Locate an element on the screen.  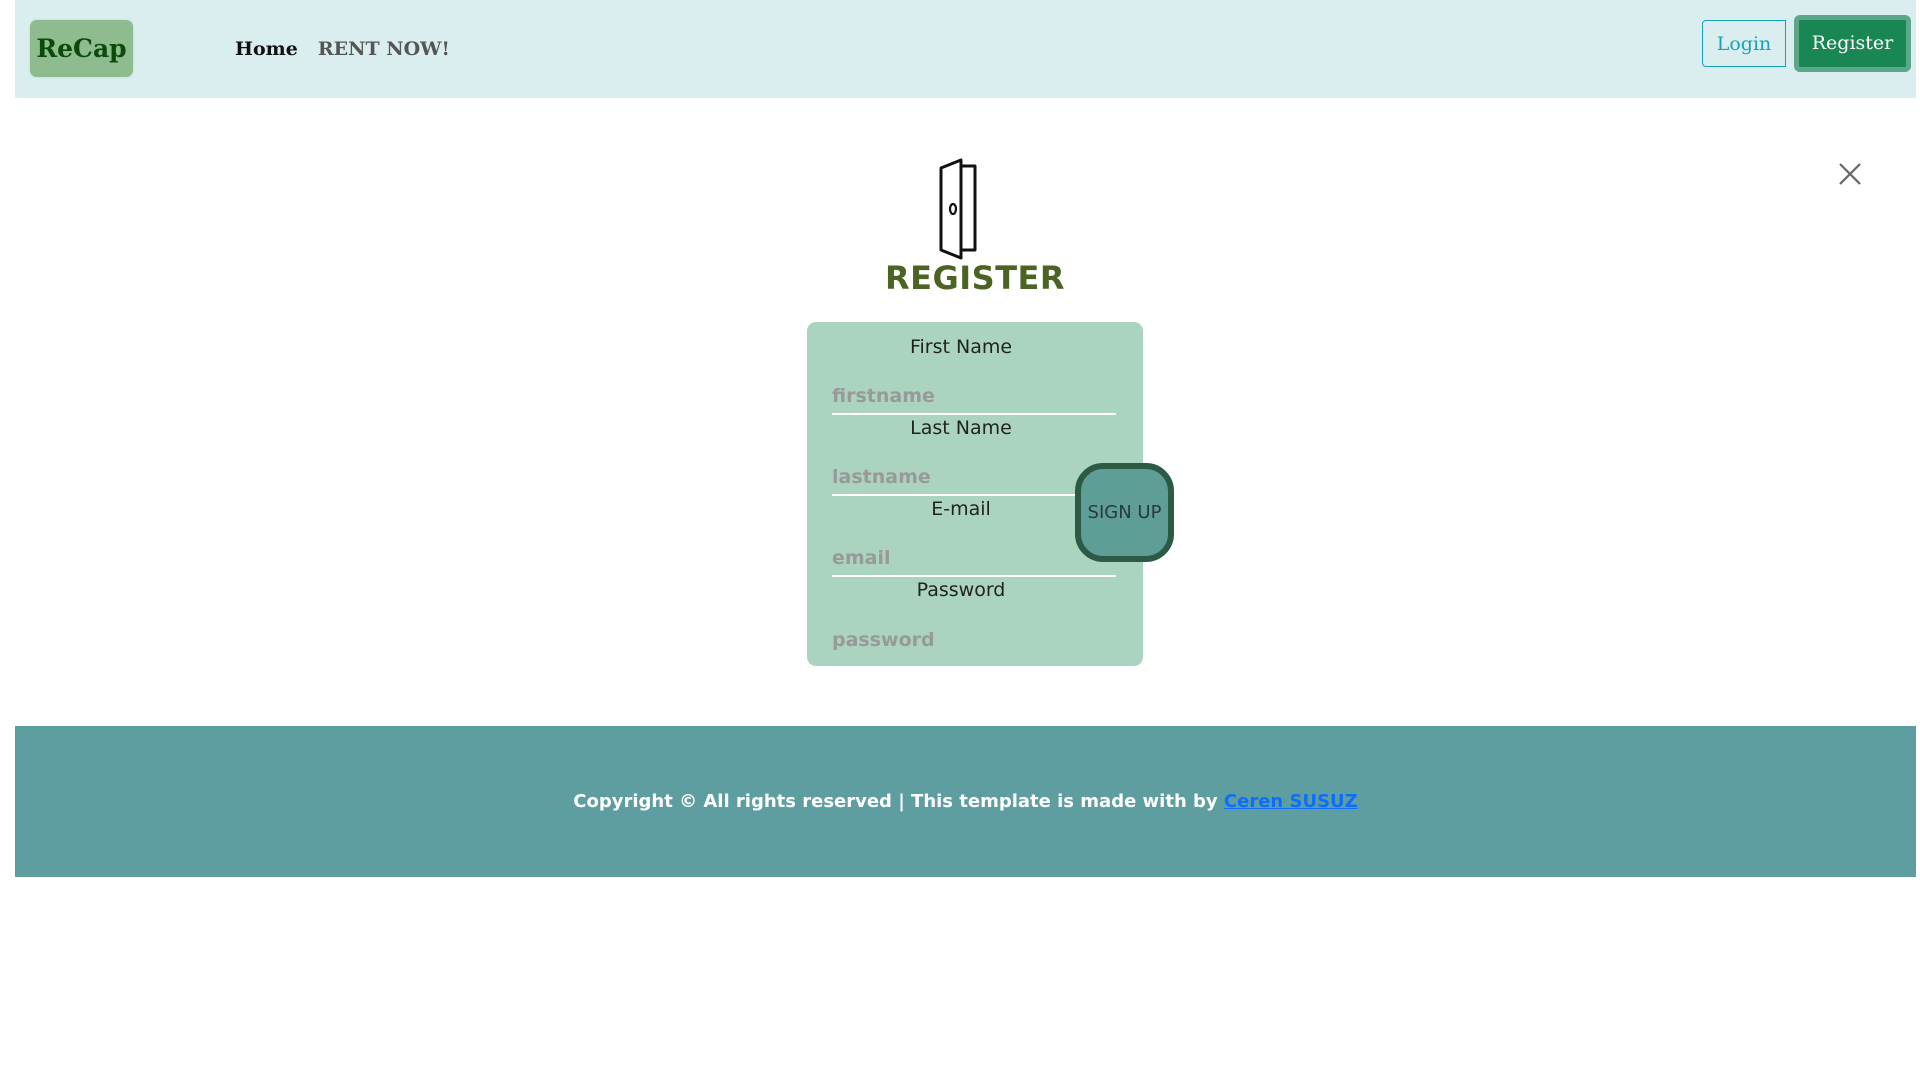
brand-logo: ReCap is located at coordinates (81, 48).